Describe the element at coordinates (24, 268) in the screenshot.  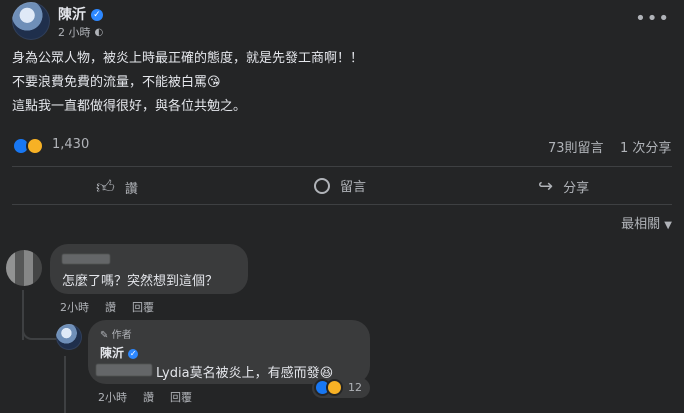
I see `commenter-avatar-blurred` at that location.